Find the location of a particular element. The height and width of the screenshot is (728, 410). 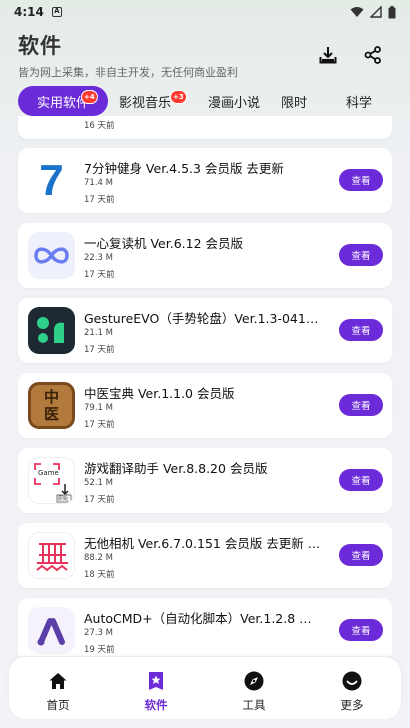

list-item: 一心复读机 Ver.6.12 会员版 22.3 M 17 天前 查看 is located at coordinates (205, 255).